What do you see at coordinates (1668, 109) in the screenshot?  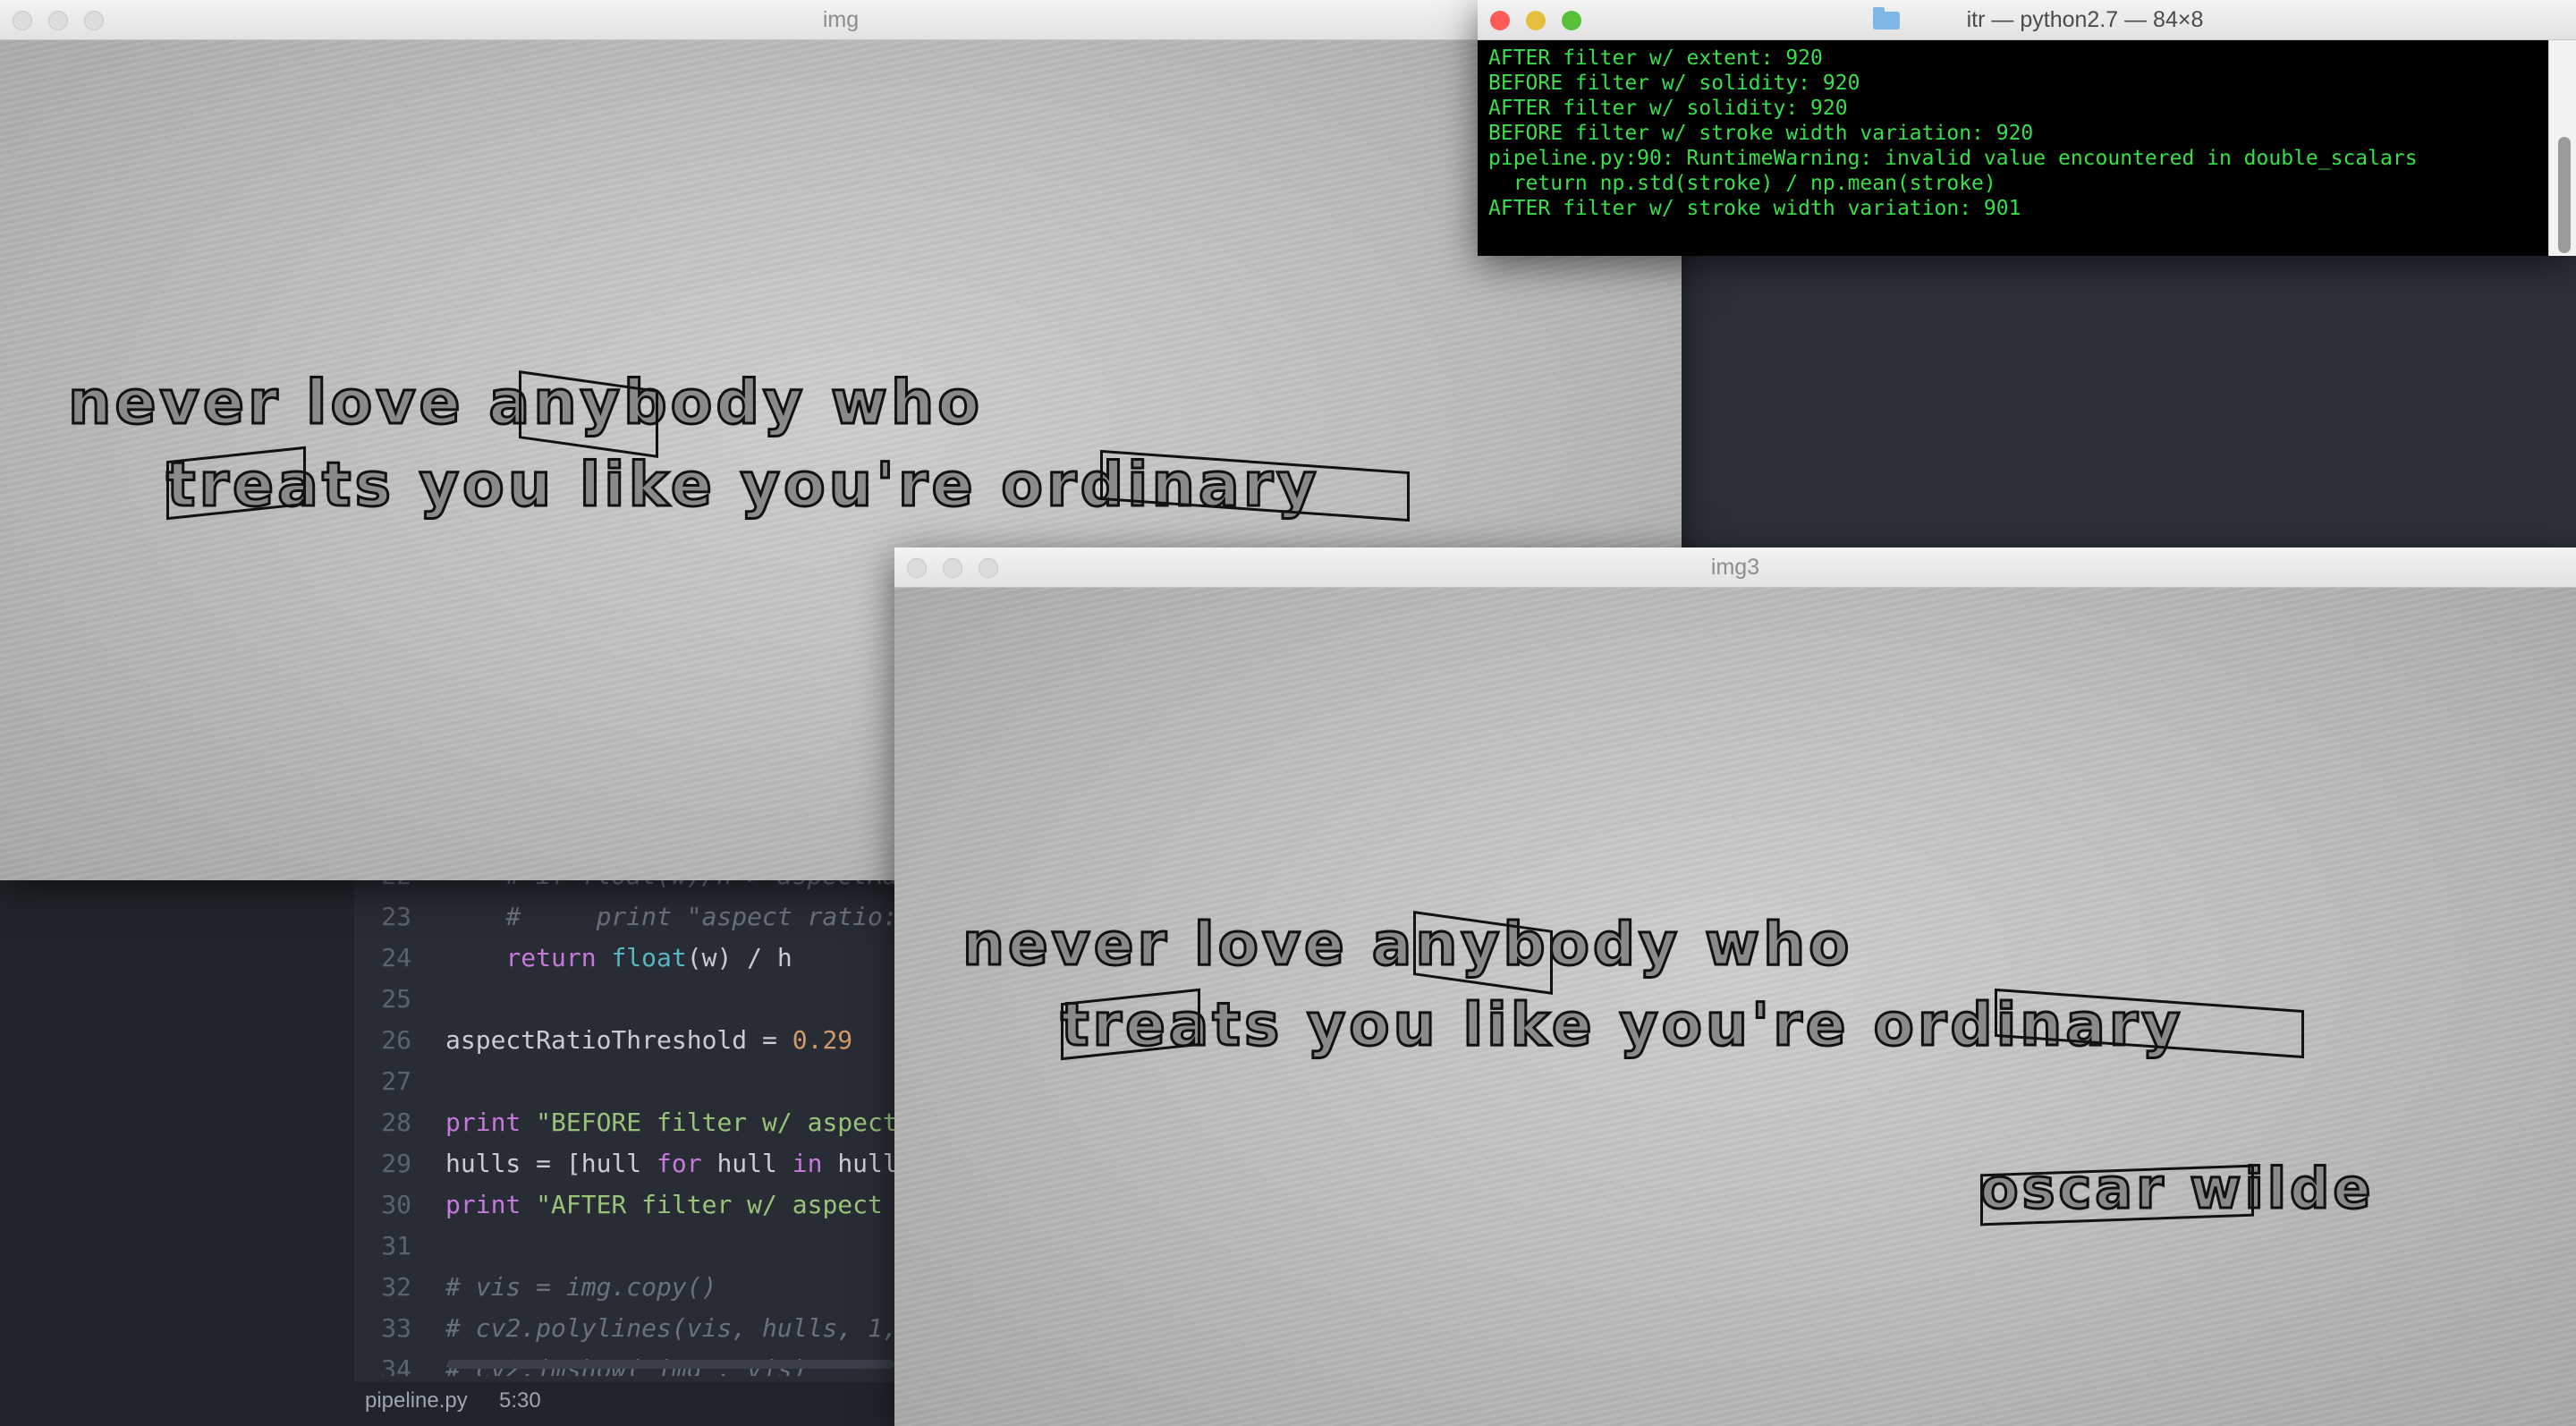 I see `terminal-line: AFTER filter w/ solidity: 920` at bounding box center [1668, 109].